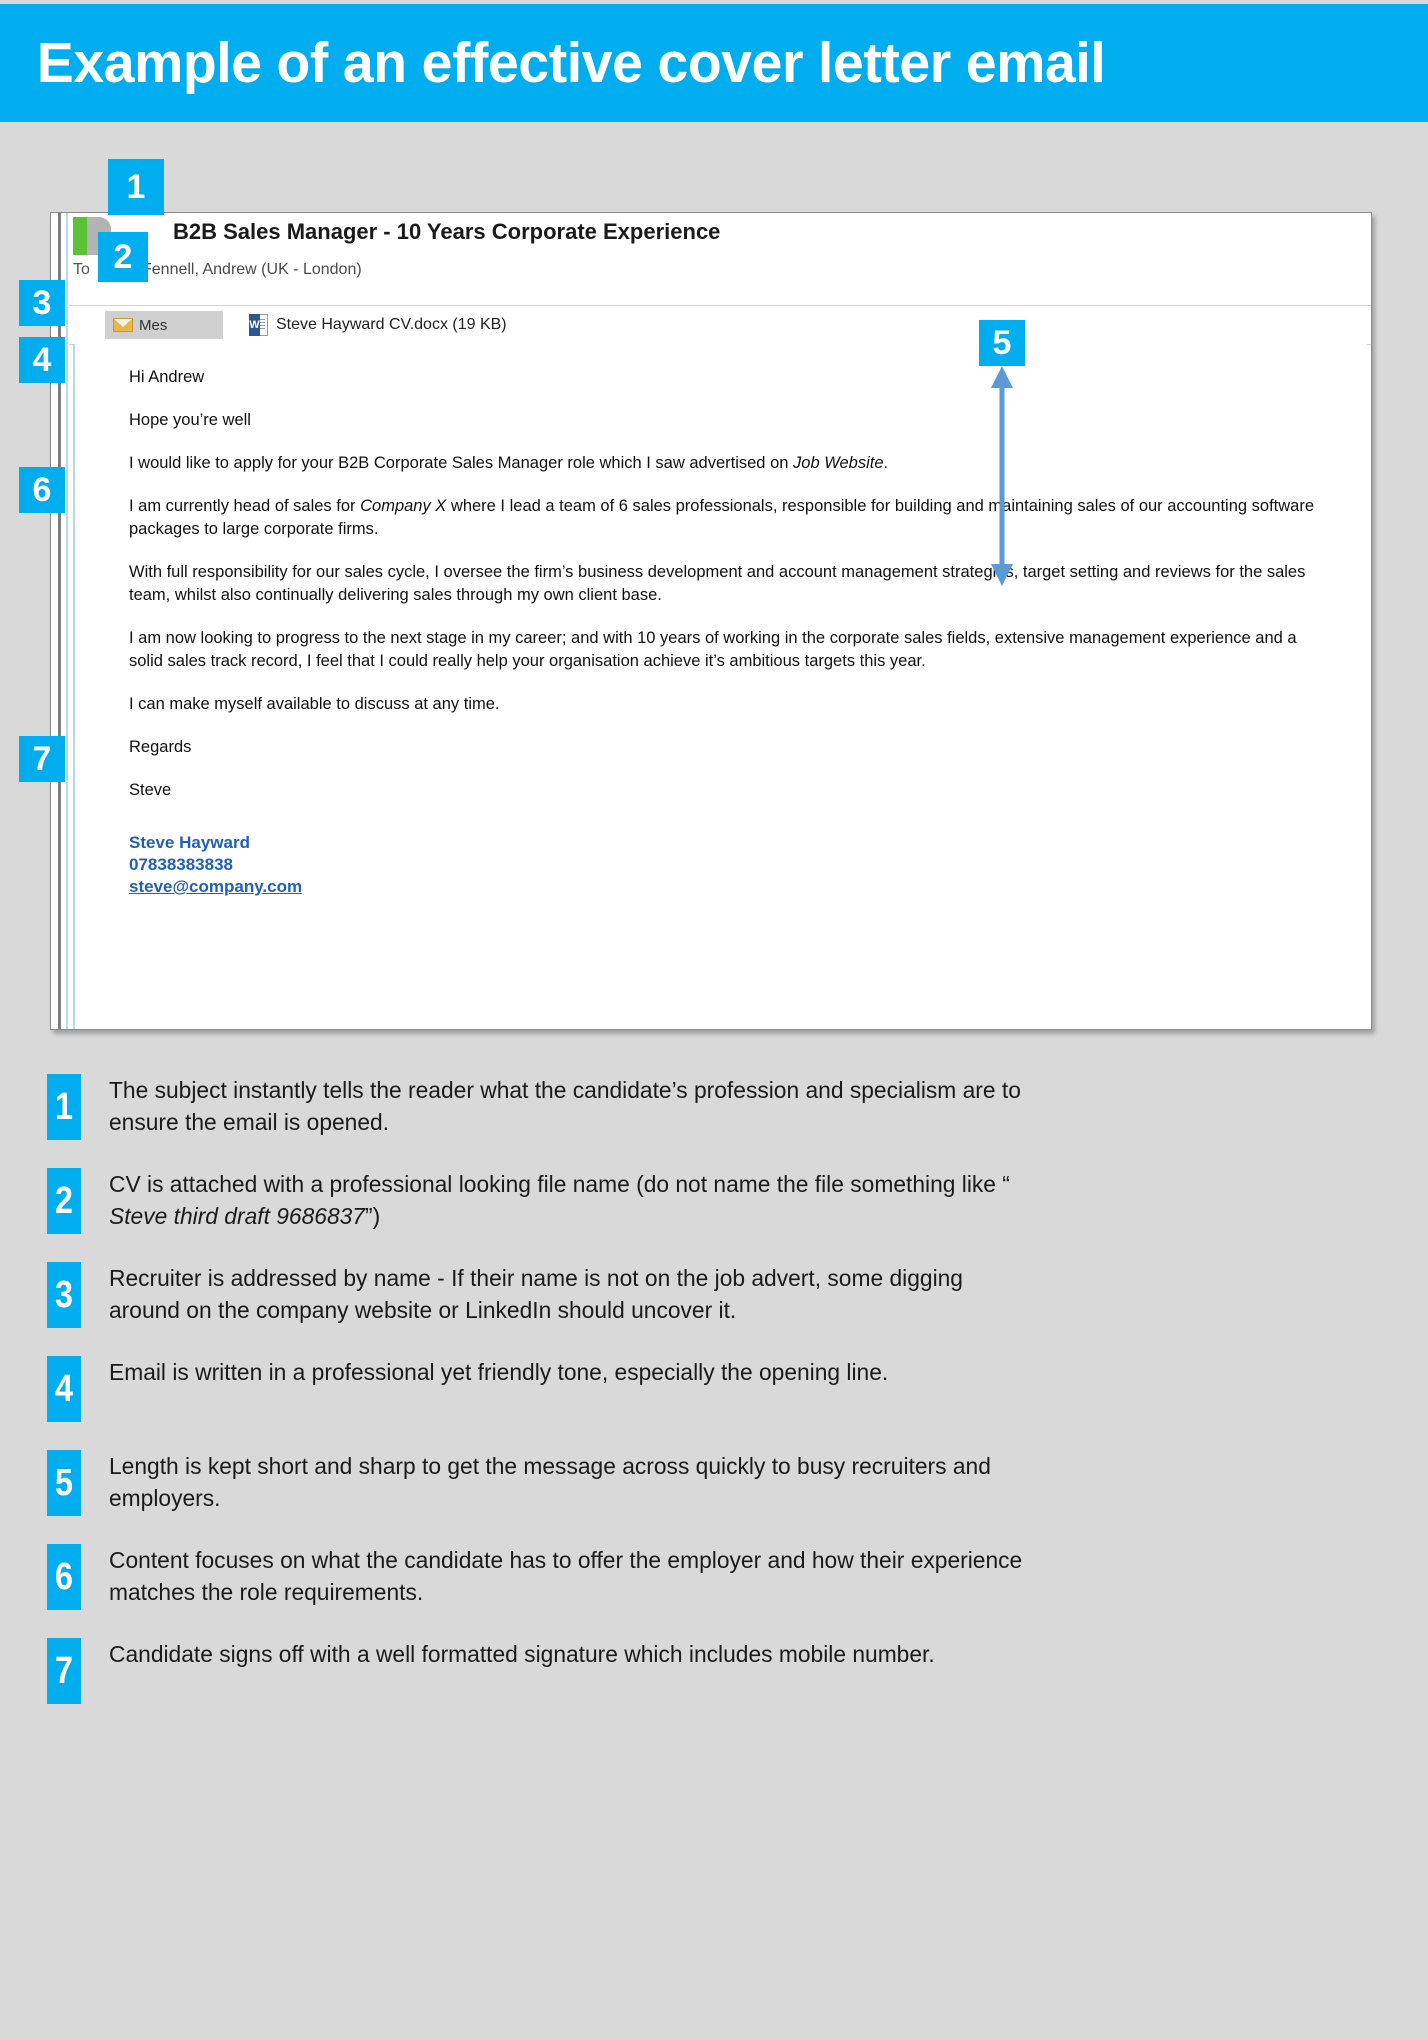 This screenshot has height=2040, width=1428. I want to click on note-number-1: 1, so click(64, 1107).